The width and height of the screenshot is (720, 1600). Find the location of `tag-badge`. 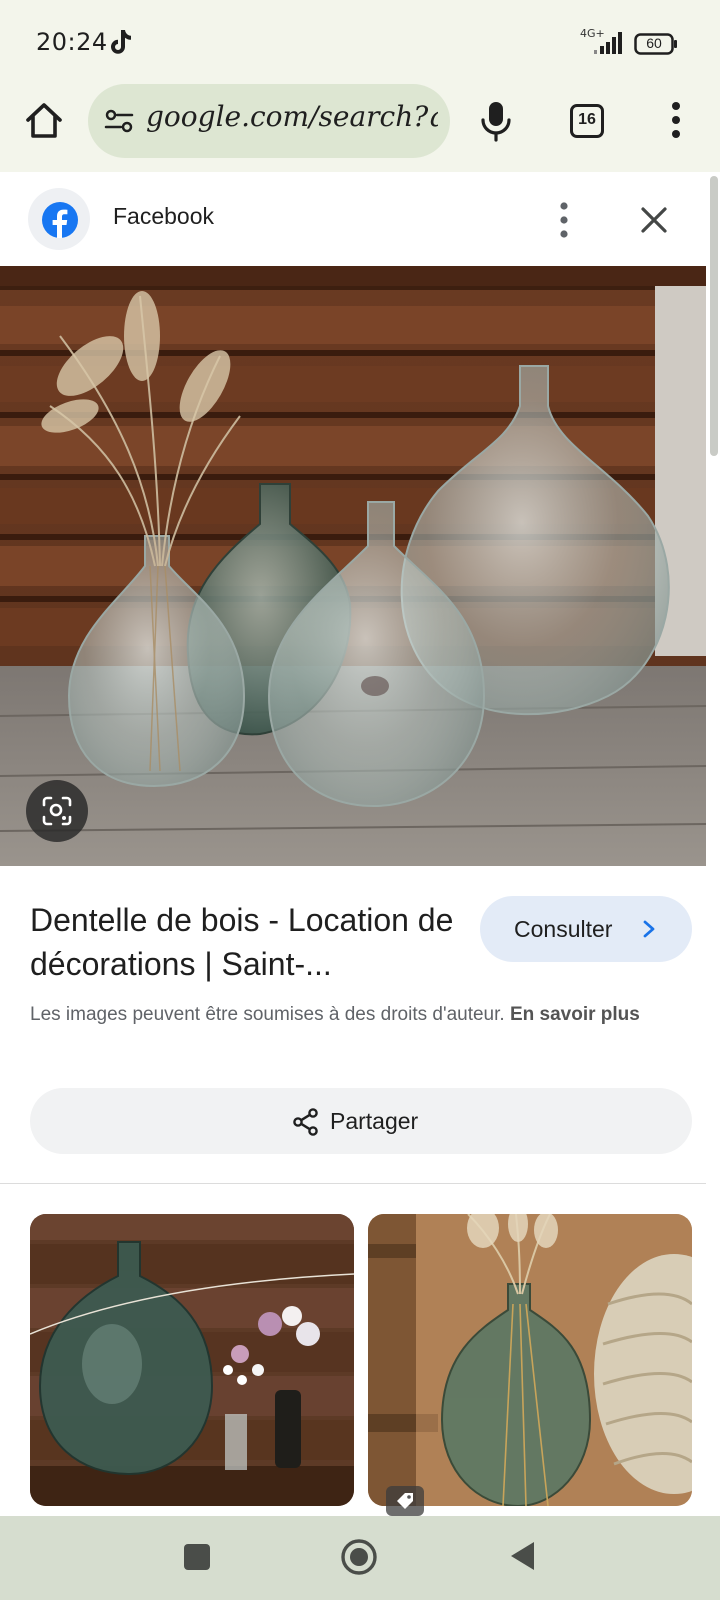

tag-badge is located at coordinates (405, 1501).